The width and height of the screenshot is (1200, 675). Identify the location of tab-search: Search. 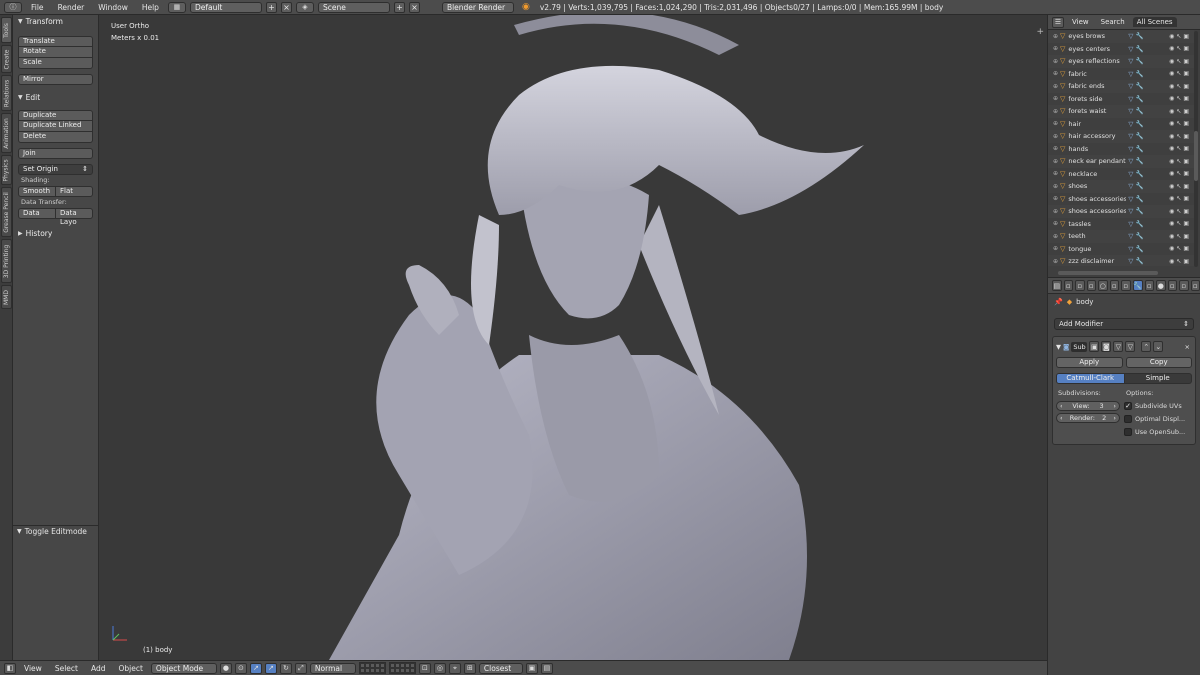
(1113, 22).